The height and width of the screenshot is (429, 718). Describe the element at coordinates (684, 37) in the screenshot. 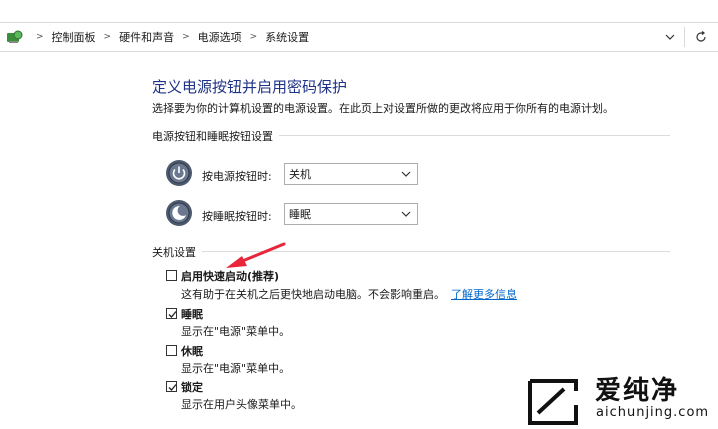

I see `address-divider` at that location.